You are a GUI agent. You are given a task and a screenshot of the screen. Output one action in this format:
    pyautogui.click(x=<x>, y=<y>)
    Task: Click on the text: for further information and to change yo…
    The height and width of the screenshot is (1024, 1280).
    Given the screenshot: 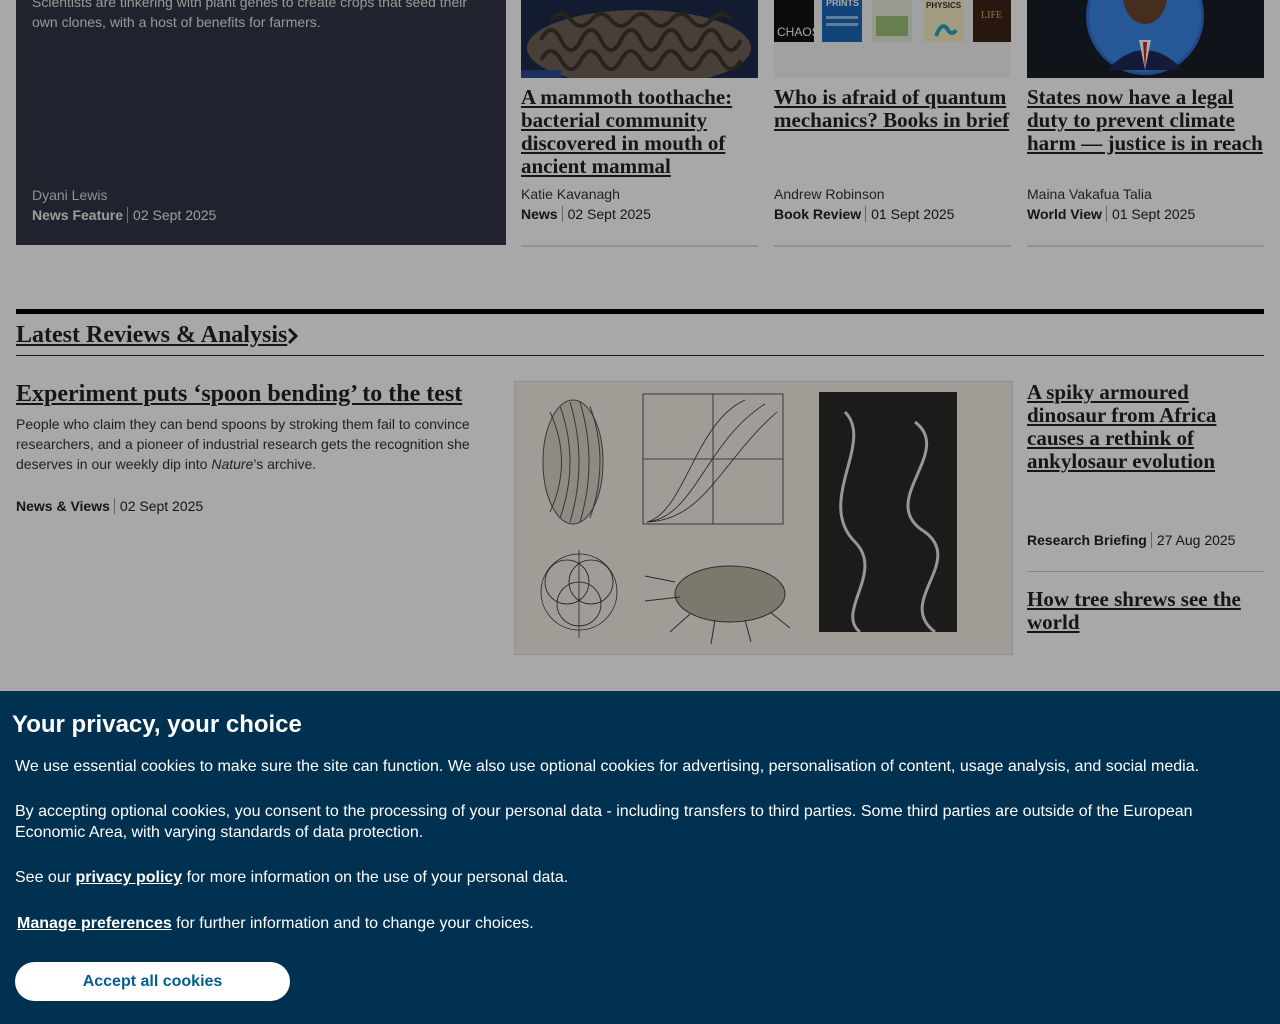 What is the action you would take?
    pyautogui.click(x=352, y=923)
    